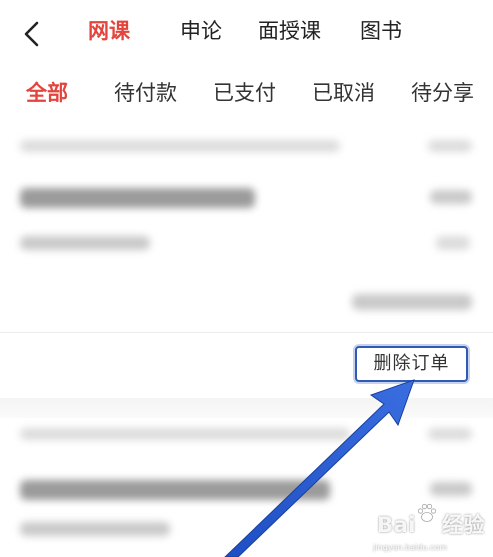 The width and height of the screenshot is (493, 557). I want to click on filter-cancelled: 已取消, so click(343, 93).